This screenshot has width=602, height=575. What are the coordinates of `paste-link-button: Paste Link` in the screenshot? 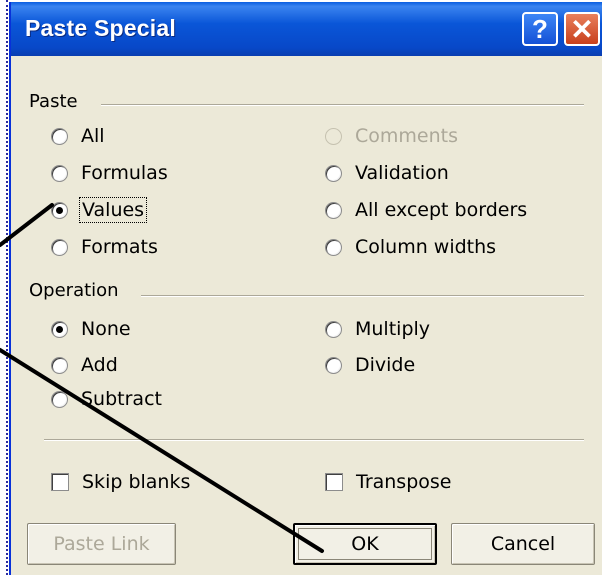 It's located at (101, 544).